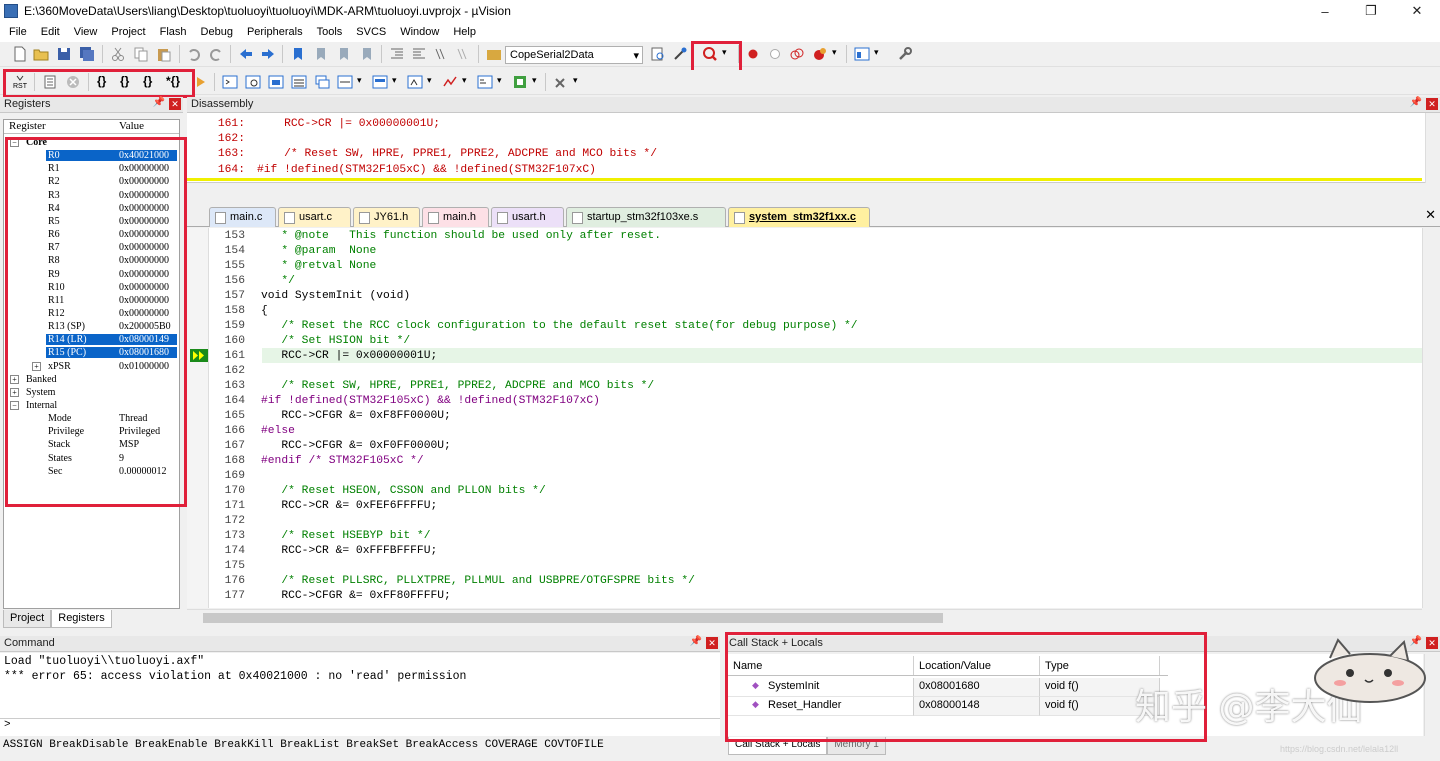 The width and height of the screenshot is (1440, 761). I want to click on analysis-dropdown-chevron-icon: ▾, so click(464, 80).